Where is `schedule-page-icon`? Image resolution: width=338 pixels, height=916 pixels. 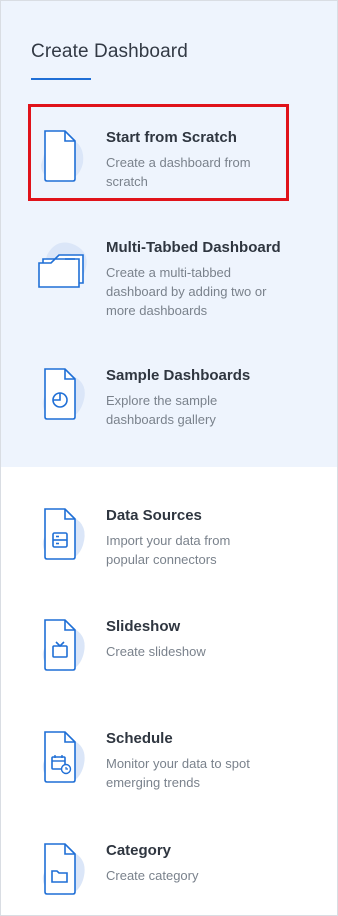 schedule-page-icon is located at coordinates (63, 757).